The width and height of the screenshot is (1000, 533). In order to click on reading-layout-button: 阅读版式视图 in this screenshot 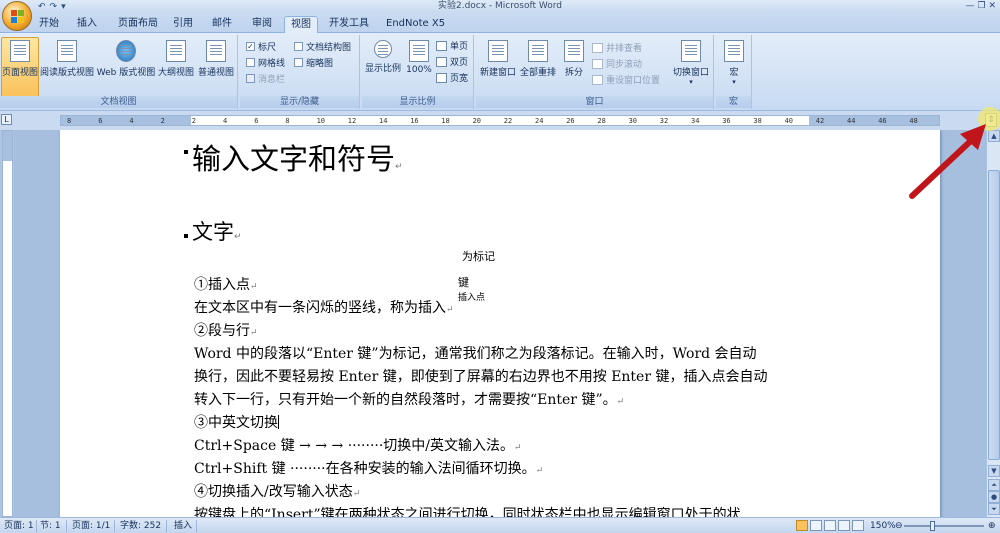, I will do `click(67, 57)`.